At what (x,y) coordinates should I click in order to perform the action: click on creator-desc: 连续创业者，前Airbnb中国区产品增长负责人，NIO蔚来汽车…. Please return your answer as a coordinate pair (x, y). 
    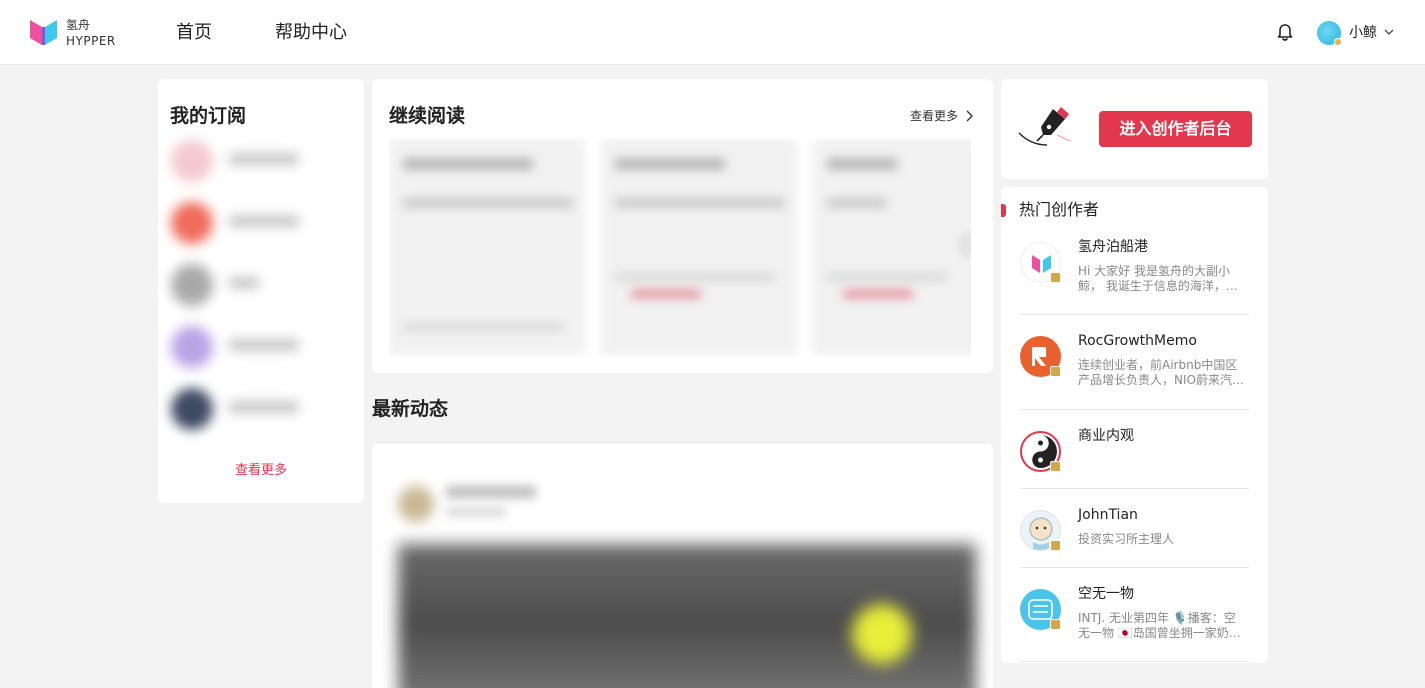
    Looking at the image, I should click on (1158, 372).